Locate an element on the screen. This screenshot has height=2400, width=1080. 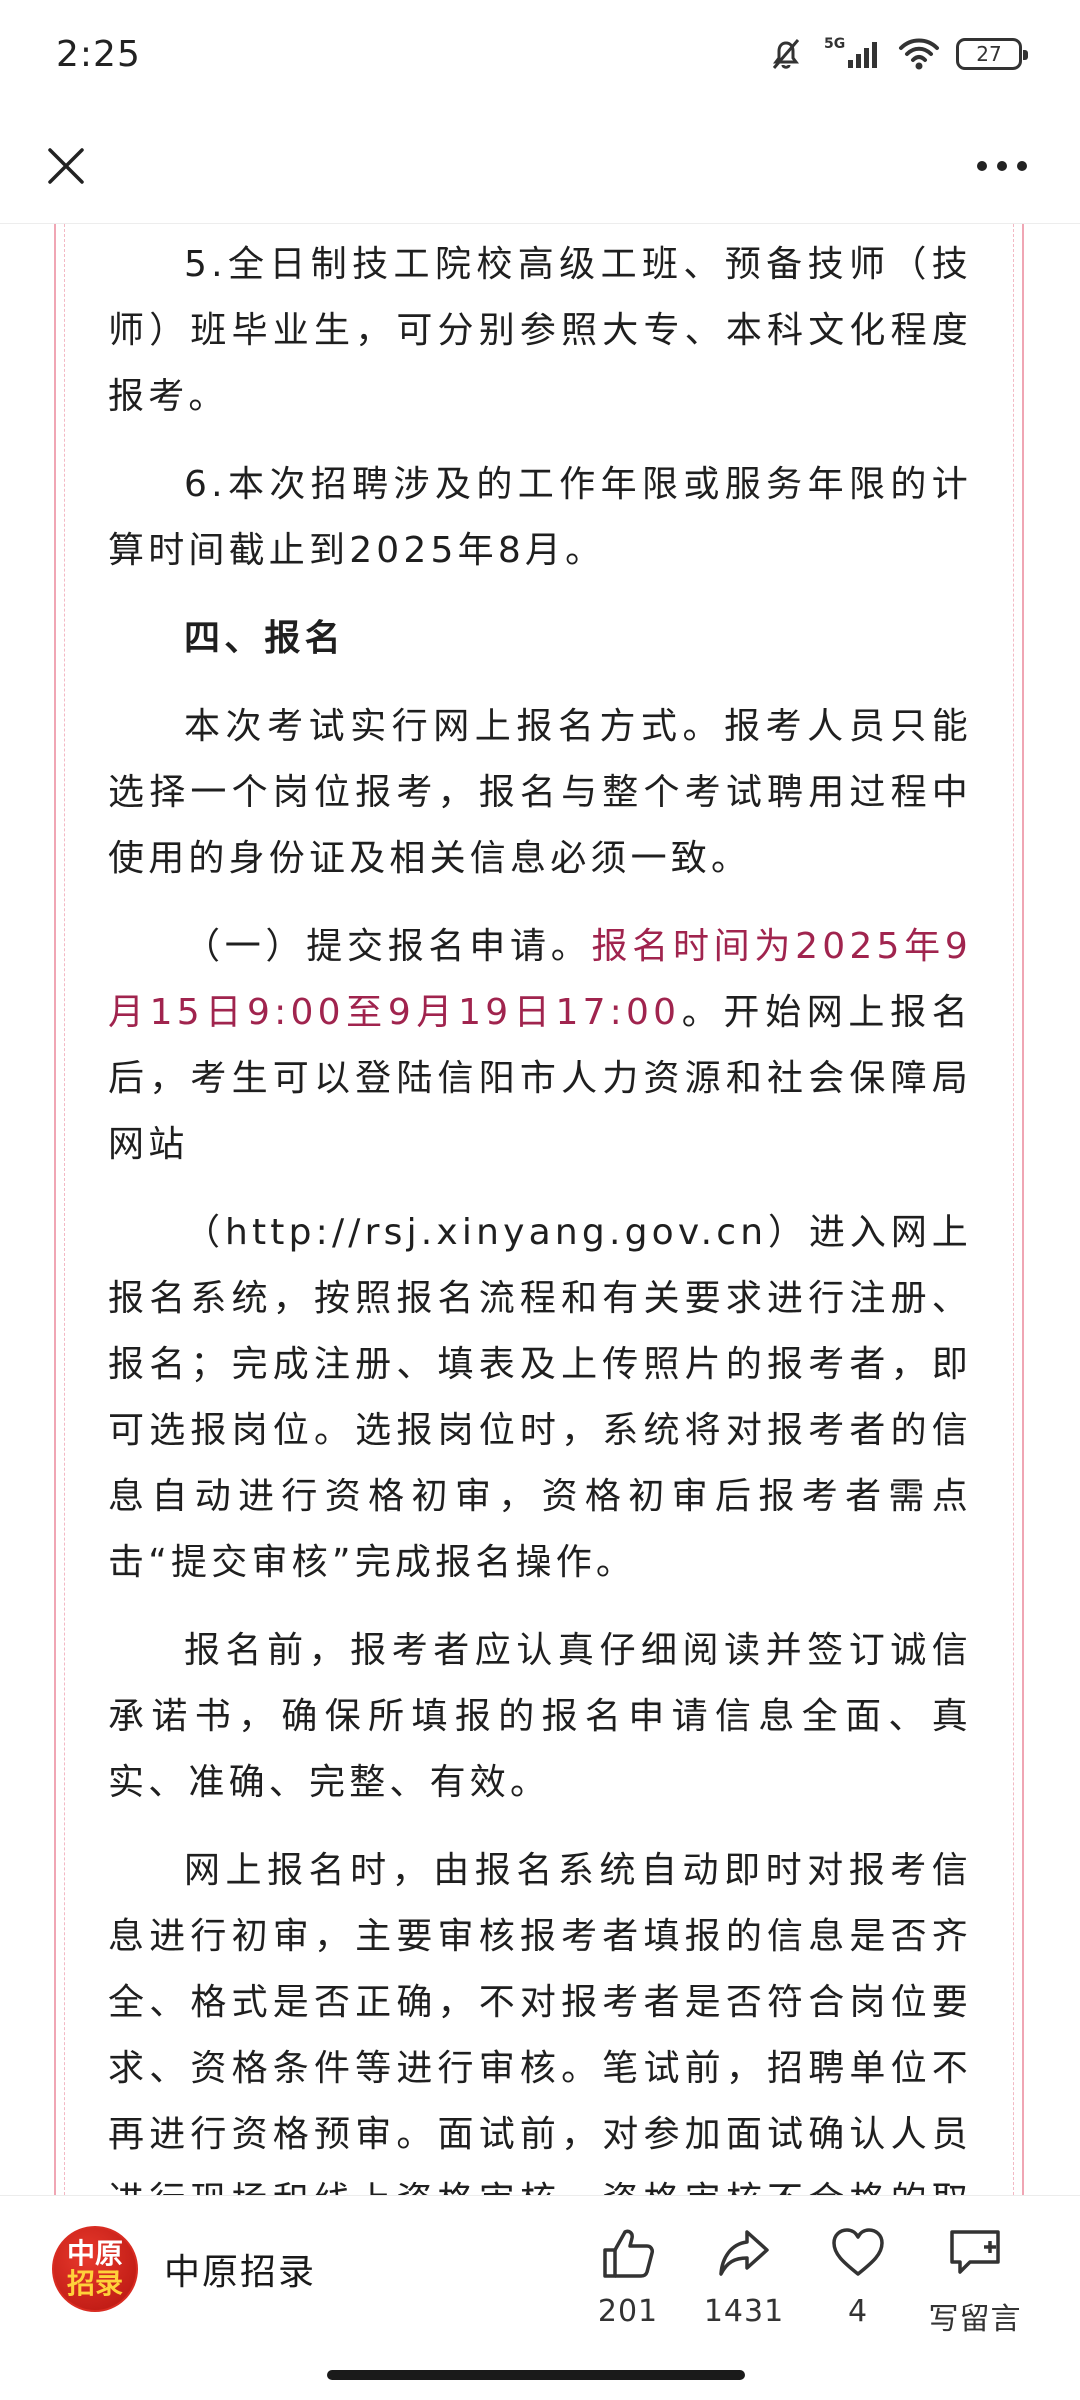
write-comment-label: 写留言 is located at coordinates (975, 2319).